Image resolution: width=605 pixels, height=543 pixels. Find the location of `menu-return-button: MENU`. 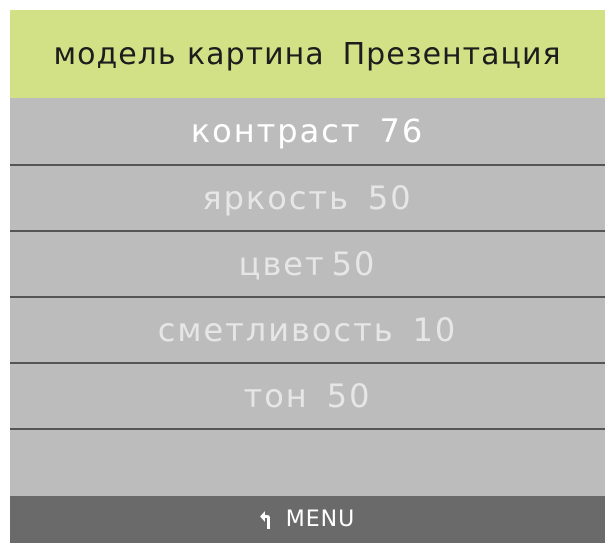

menu-return-button: MENU is located at coordinates (307, 519).